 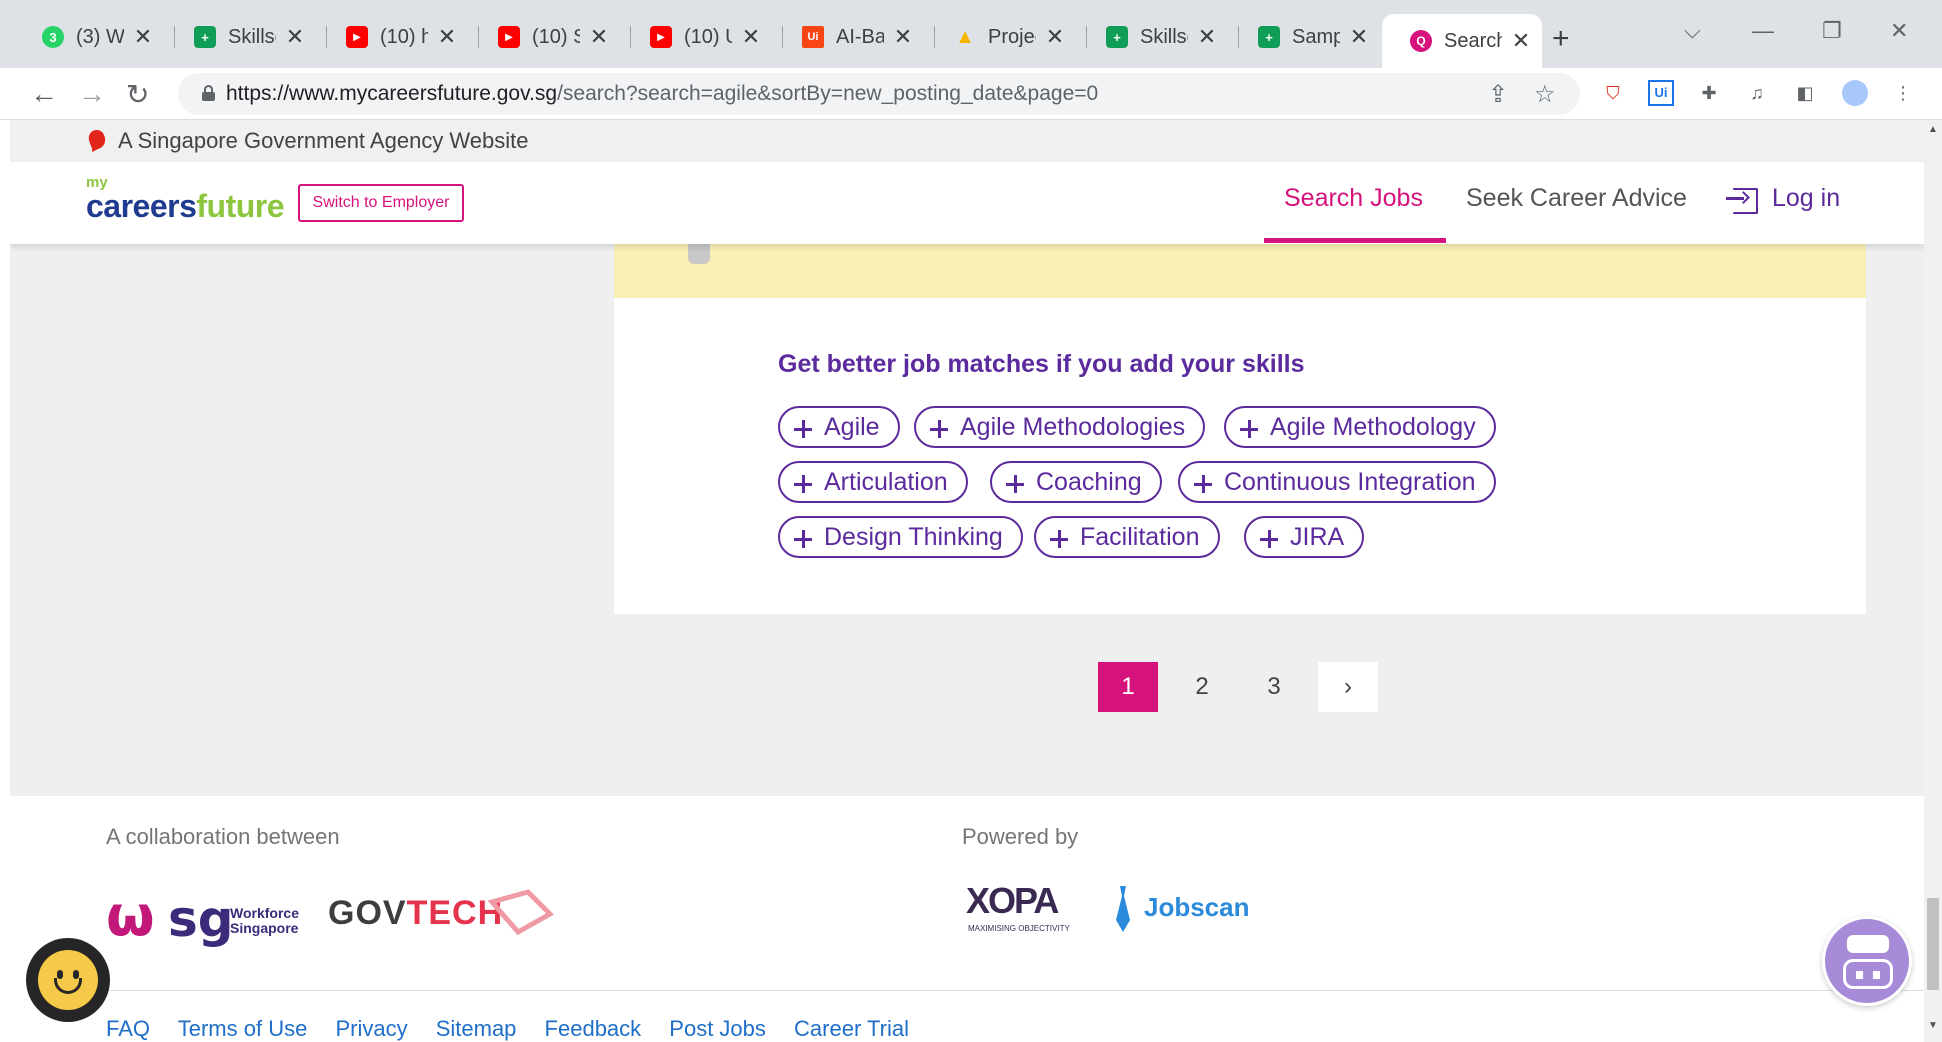 What do you see at coordinates (1360, 427) in the screenshot?
I see `add-skill-chip: Agile Methodology` at bounding box center [1360, 427].